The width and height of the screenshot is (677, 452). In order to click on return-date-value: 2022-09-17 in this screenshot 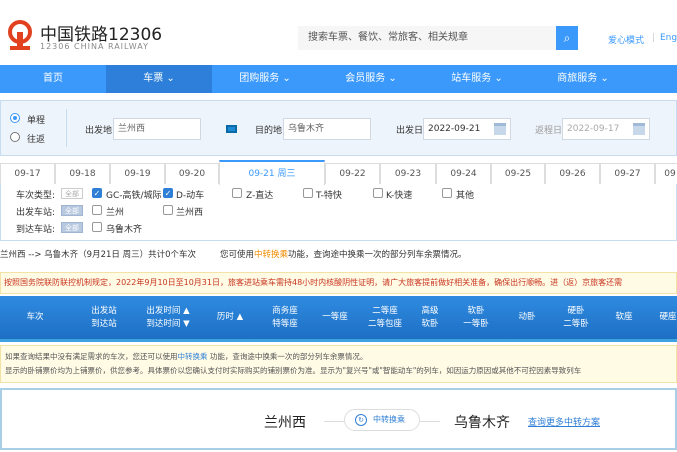, I will do `click(593, 129)`.